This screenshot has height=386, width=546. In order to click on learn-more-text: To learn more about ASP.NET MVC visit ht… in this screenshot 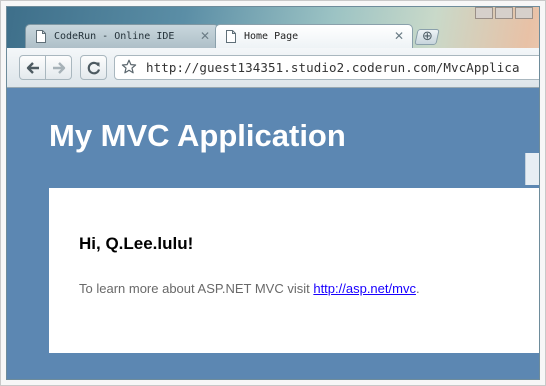, I will do `click(249, 288)`.